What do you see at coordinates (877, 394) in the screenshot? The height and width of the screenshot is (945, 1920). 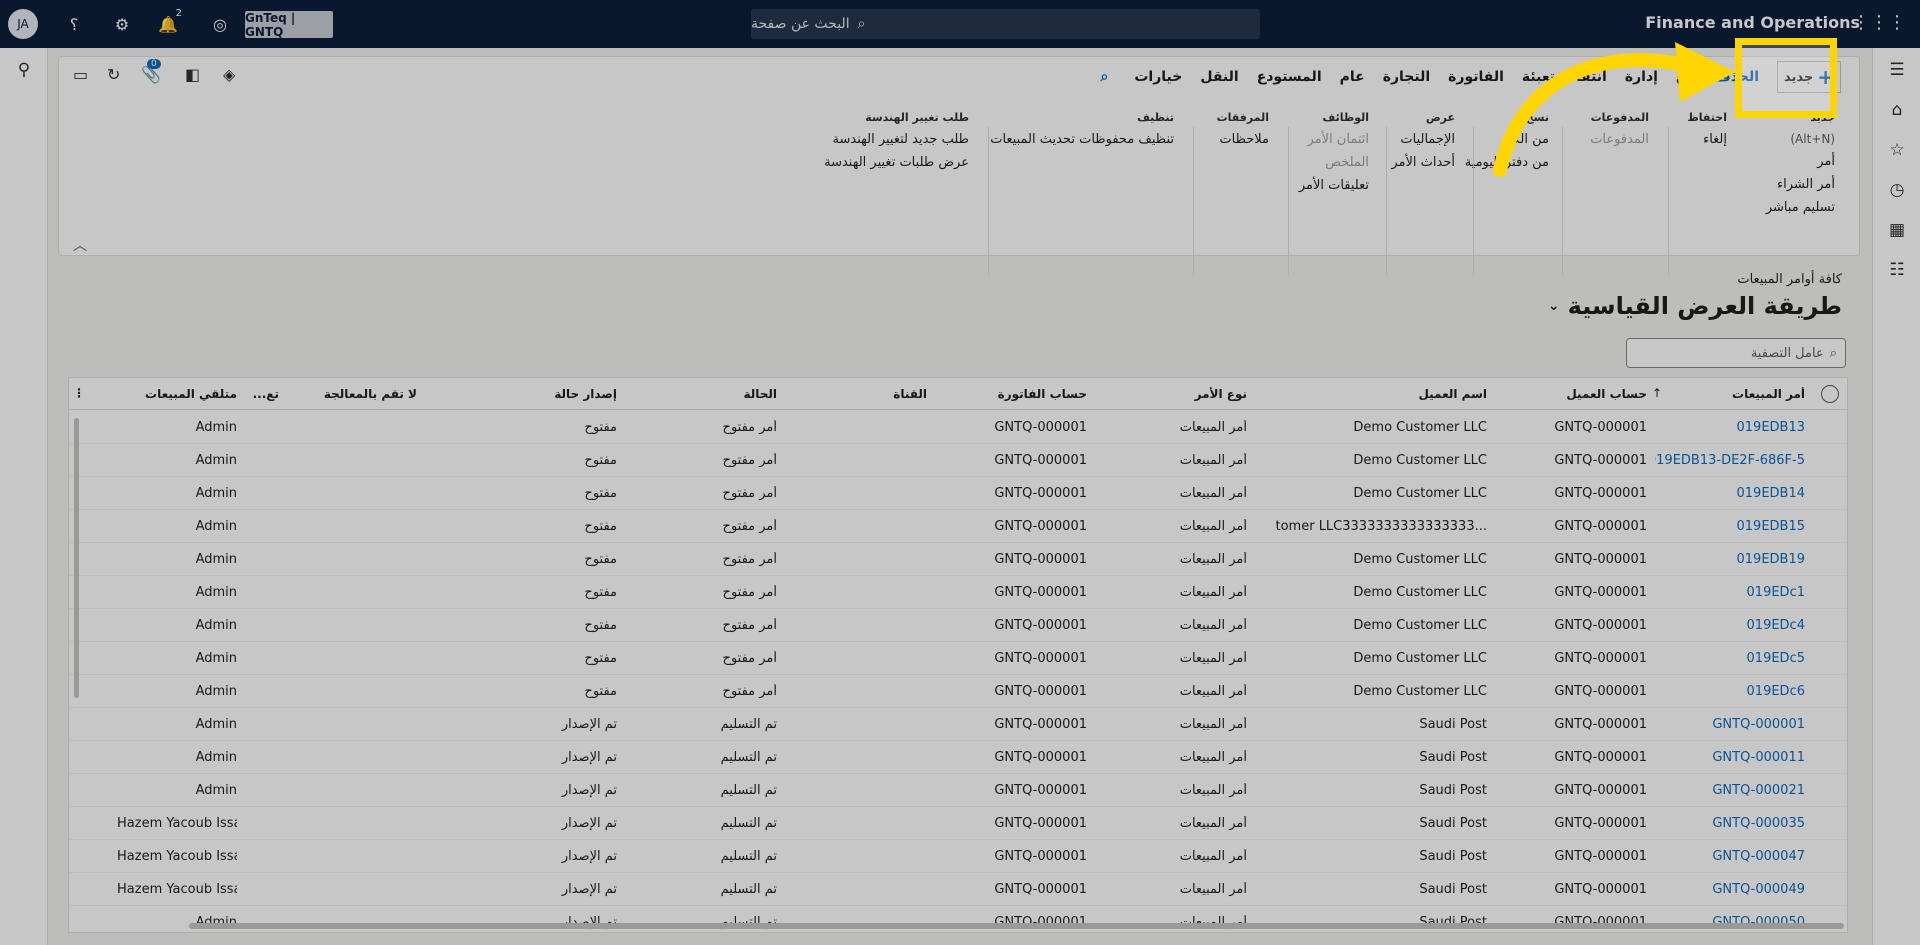 I see `header-channel: القناة` at bounding box center [877, 394].